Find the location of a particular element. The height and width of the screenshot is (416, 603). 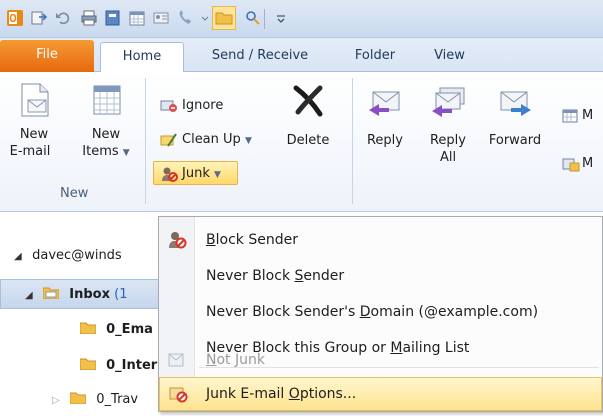

reply-all-label-1: Reply is located at coordinates (447, 140).